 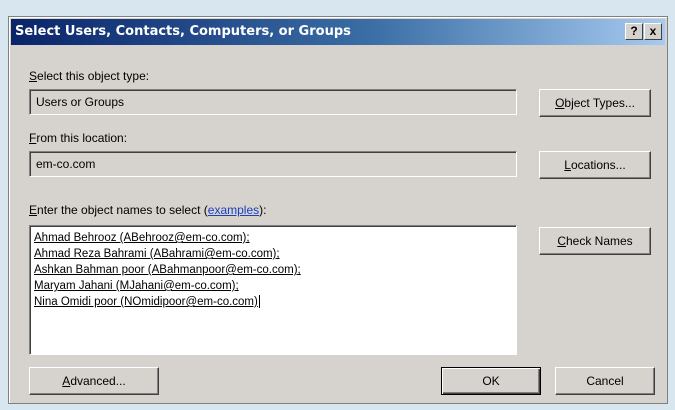 What do you see at coordinates (273, 164) in the screenshot?
I see `location-field: em-co.com` at bounding box center [273, 164].